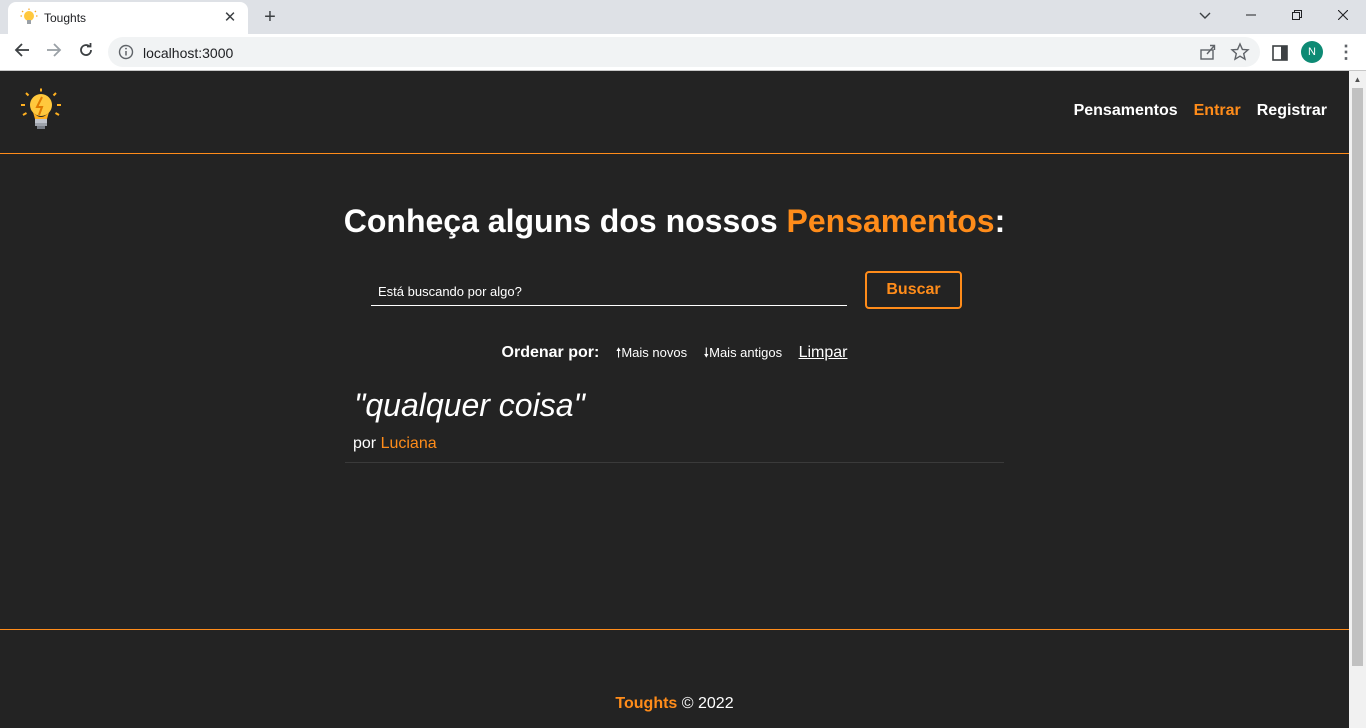 The height and width of the screenshot is (728, 1366). Describe the element at coordinates (565, 221) in the screenshot. I see `page-title-prefix: Conheça alguns dos nossos` at that location.